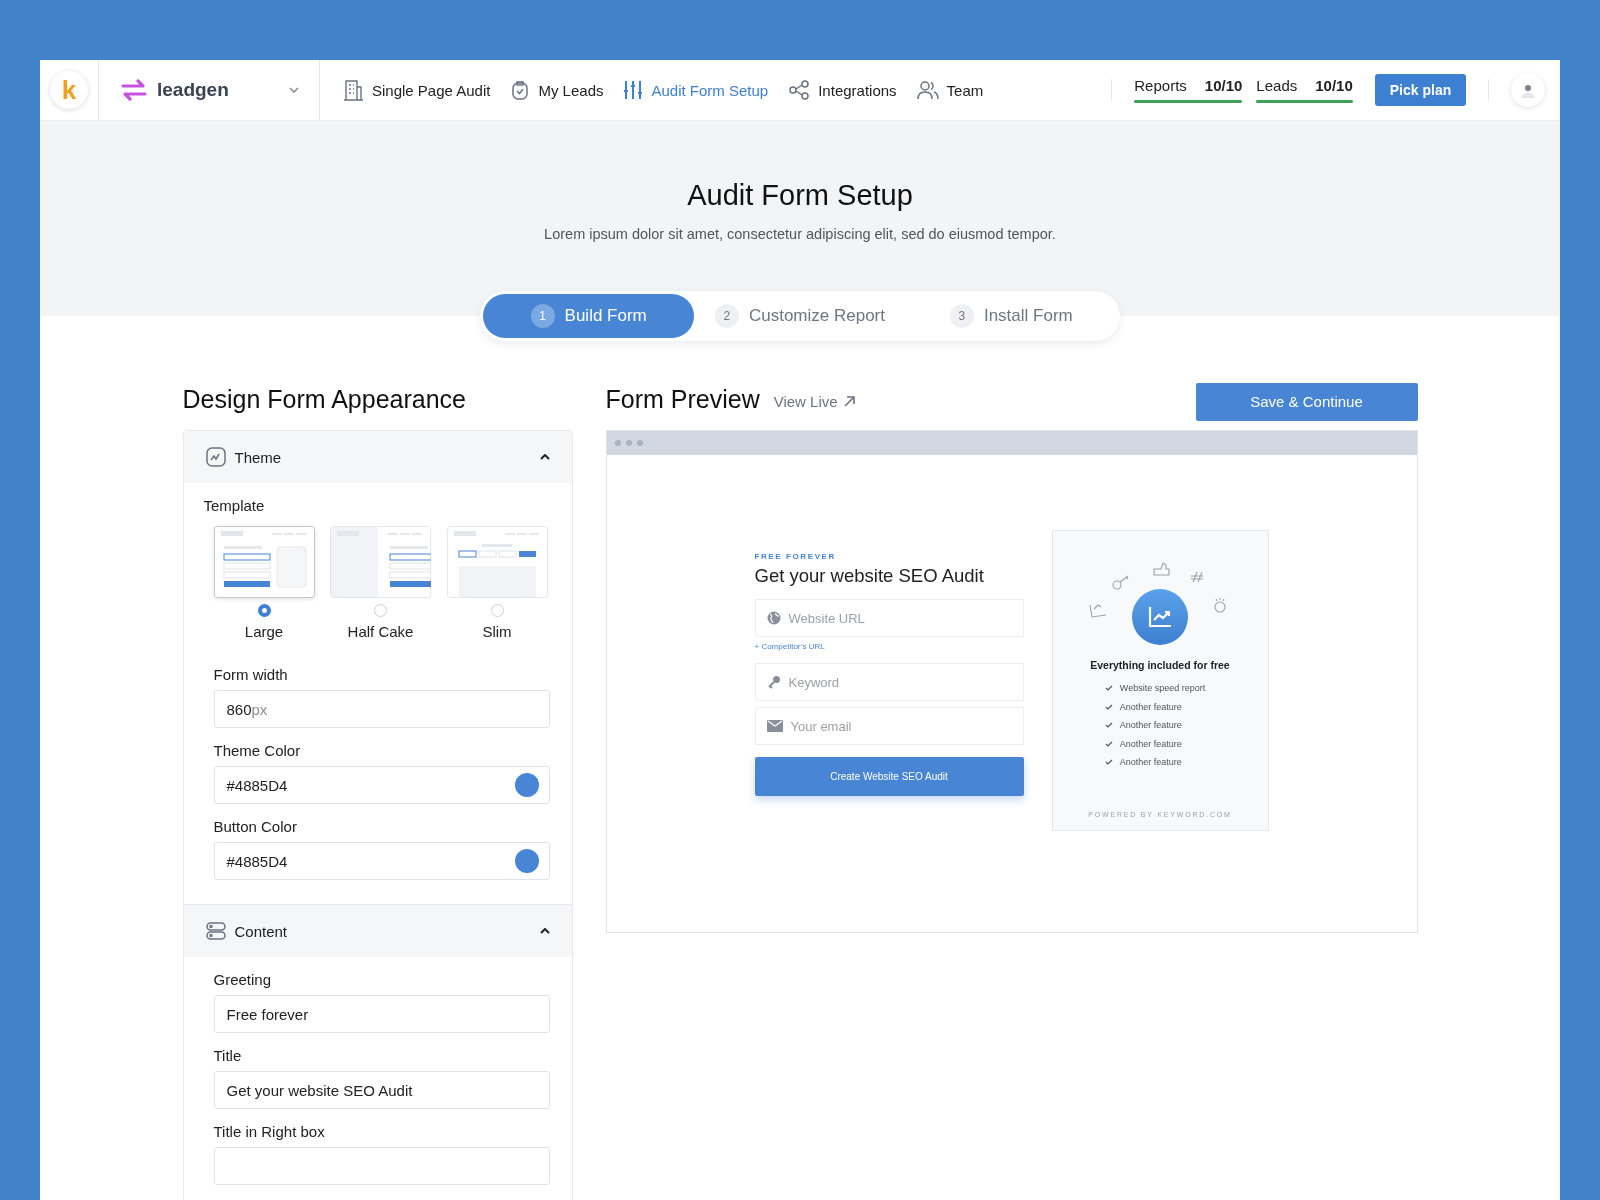 This screenshot has height=1200, width=1600. Describe the element at coordinates (1306, 401) in the screenshot. I see `save-continue-button: Save & Continue` at that location.